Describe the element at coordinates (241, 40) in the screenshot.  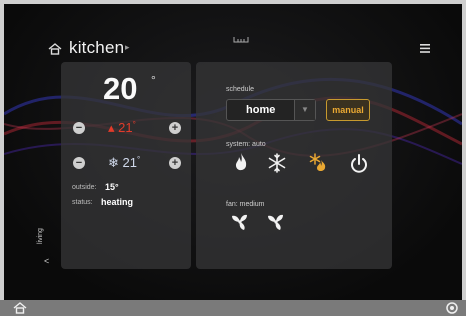
I see `device-indicator-icon` at that location.